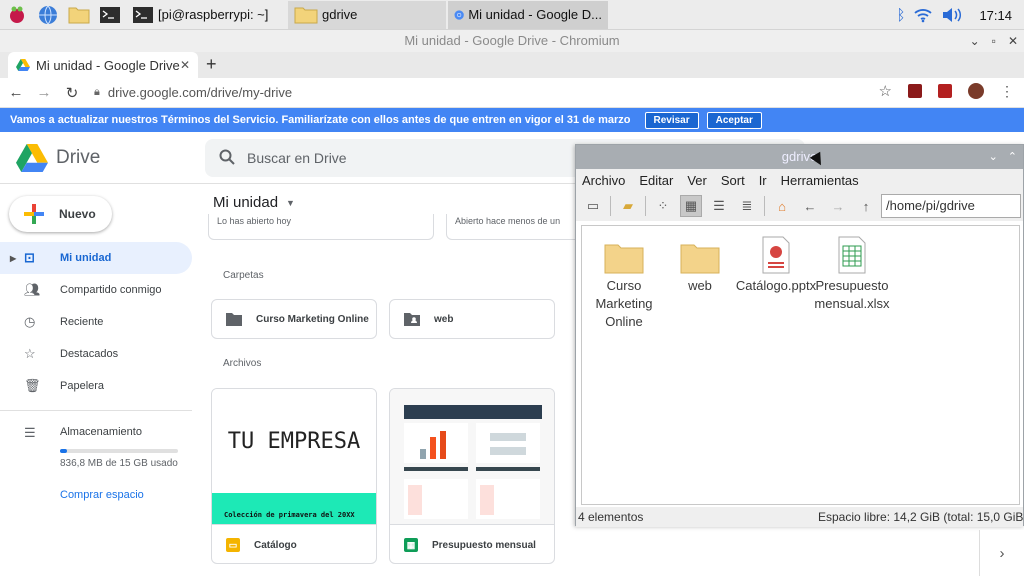 This screenshot has width=1024, height=576. Describe the element at coordinates (32, 289) in the screenshot. I see `people-icon: 👥︎` at that location.